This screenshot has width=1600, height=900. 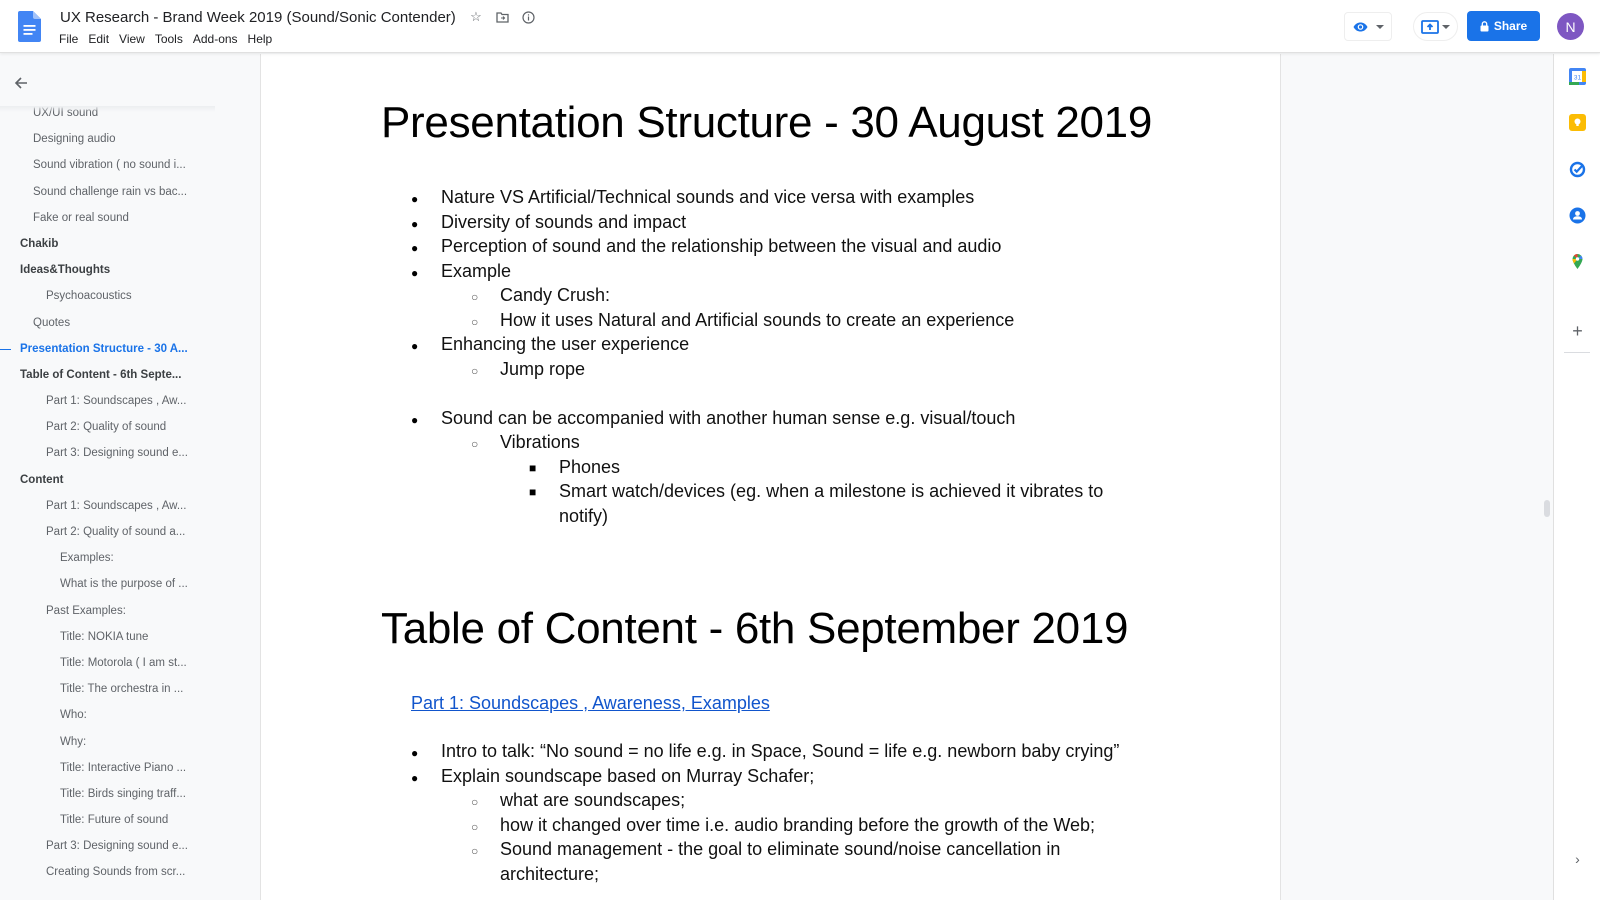 I want to click on present-button, so click(x=1435, y=26).